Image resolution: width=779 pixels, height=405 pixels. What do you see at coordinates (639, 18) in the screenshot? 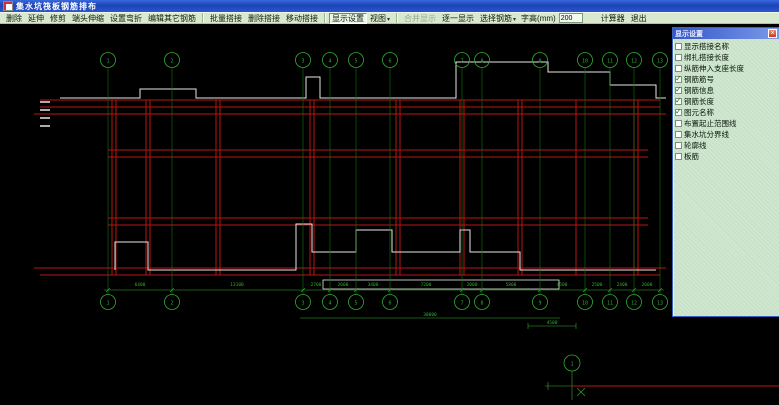
I see `toolbar-button-exit: 退出` at bounding box center [639, 18].